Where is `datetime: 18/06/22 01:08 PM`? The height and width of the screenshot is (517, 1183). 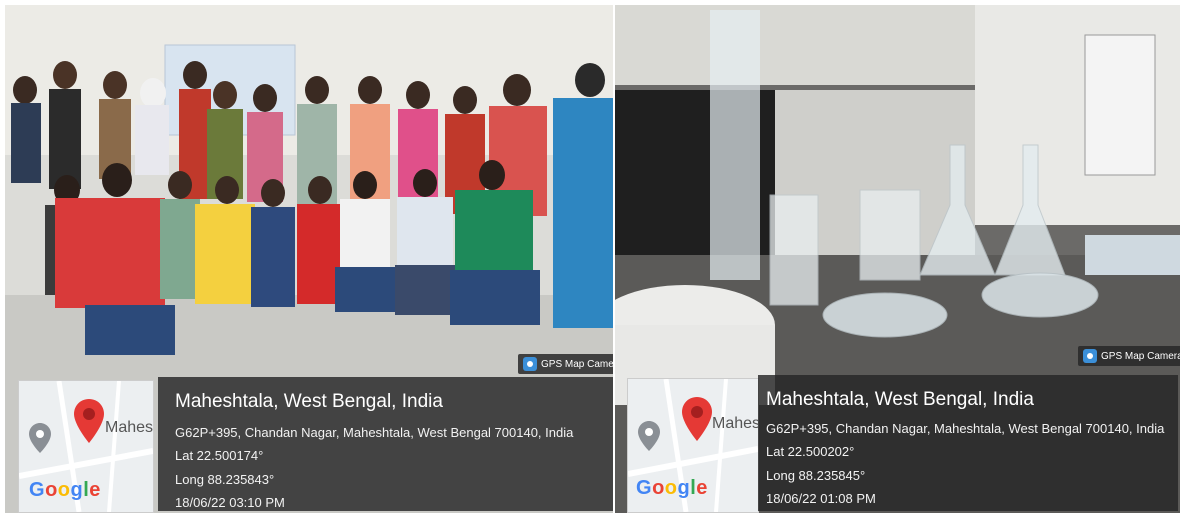 datetime: 18/06/22 01:08 PM is located at coordinates (821, 498).